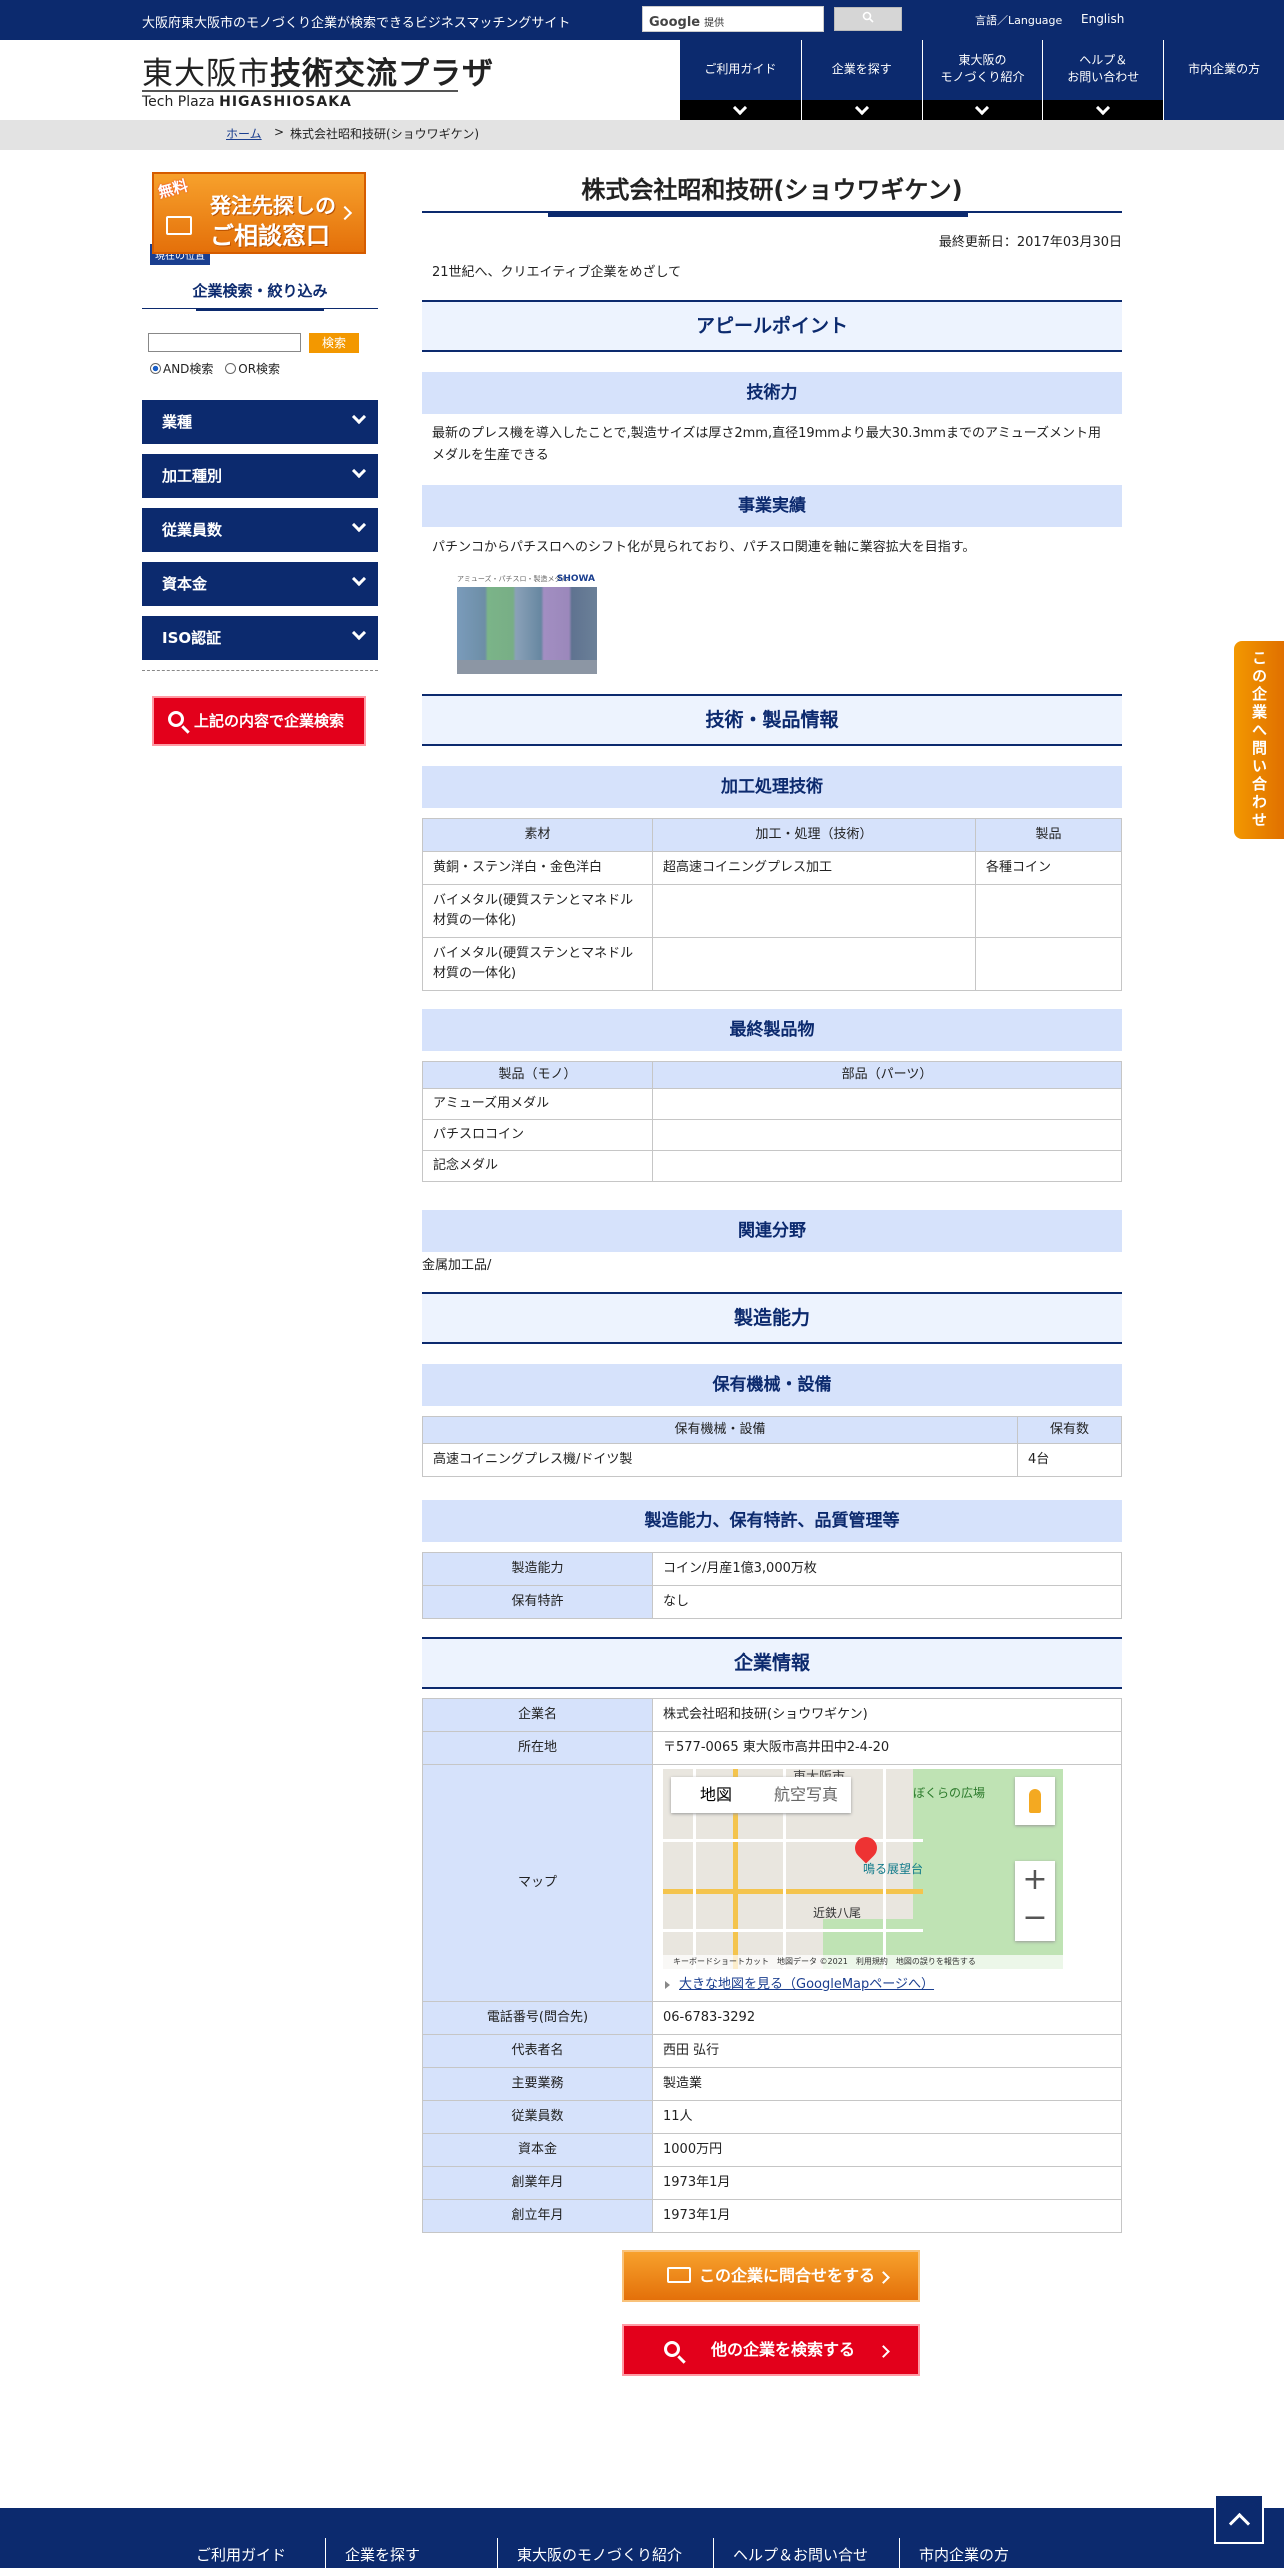 The width and height of the screenshot is (1284, 2568). What do you see at coordinates (772, 1075) in the screenshot?
I see `table-header-row: 製品（モノ） 部品（パーツ）` at bounding box center [772, 1075].